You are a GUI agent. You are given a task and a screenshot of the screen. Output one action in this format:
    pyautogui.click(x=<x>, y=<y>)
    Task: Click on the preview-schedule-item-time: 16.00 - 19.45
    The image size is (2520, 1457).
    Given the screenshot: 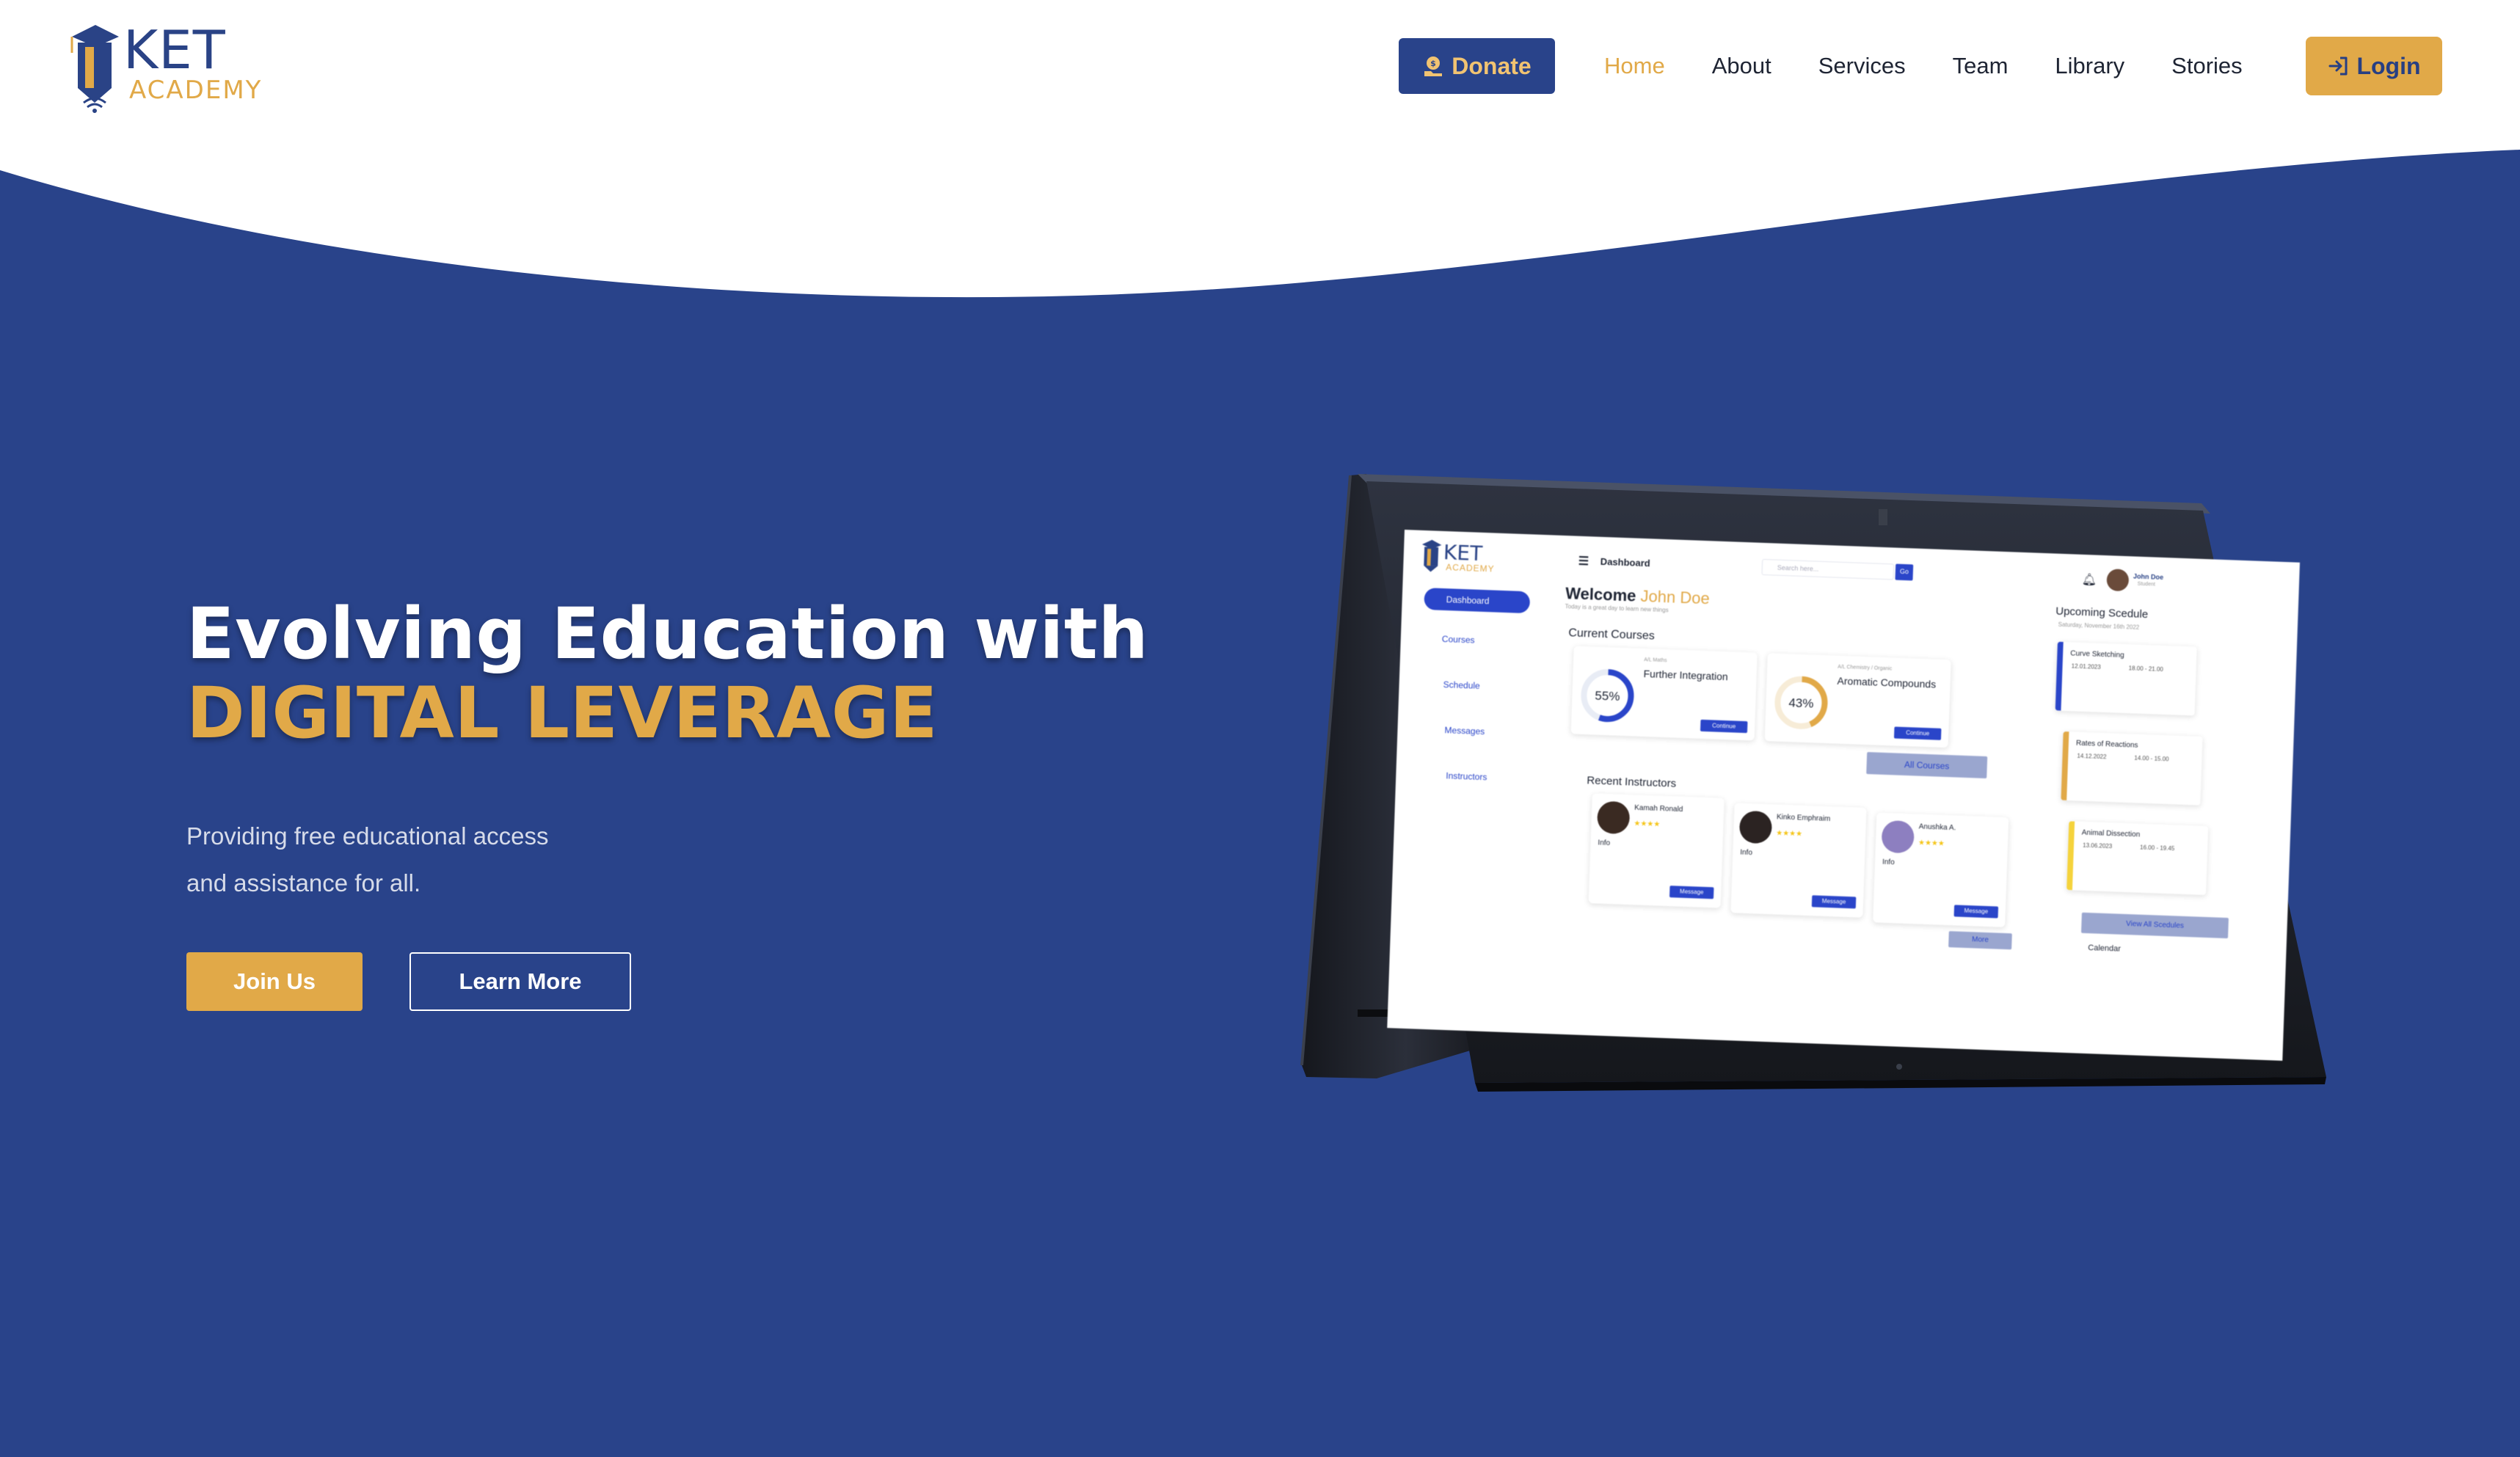 What is the action you would take?
    pyautogui.click(x=2157, y=848)
    